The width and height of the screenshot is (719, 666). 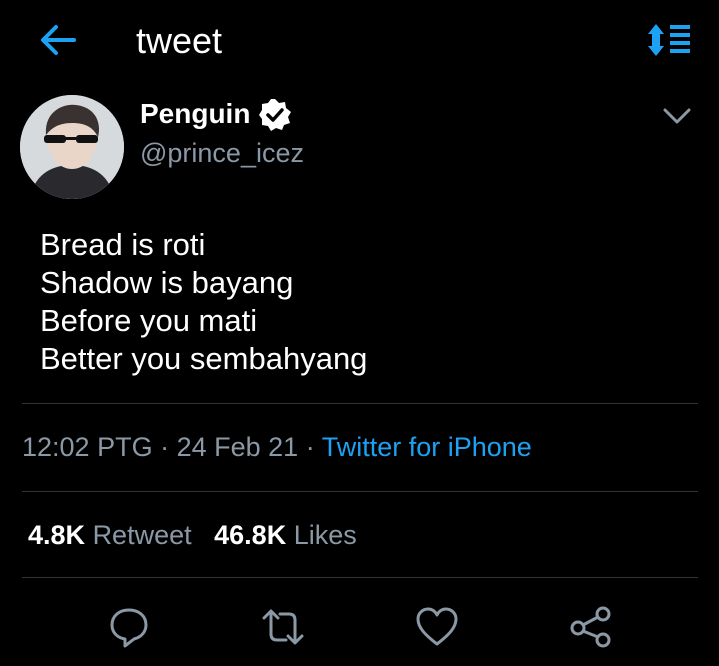 I want to click on tweet-source-link: Twitter for iPhone, so click(x=427, y=447).